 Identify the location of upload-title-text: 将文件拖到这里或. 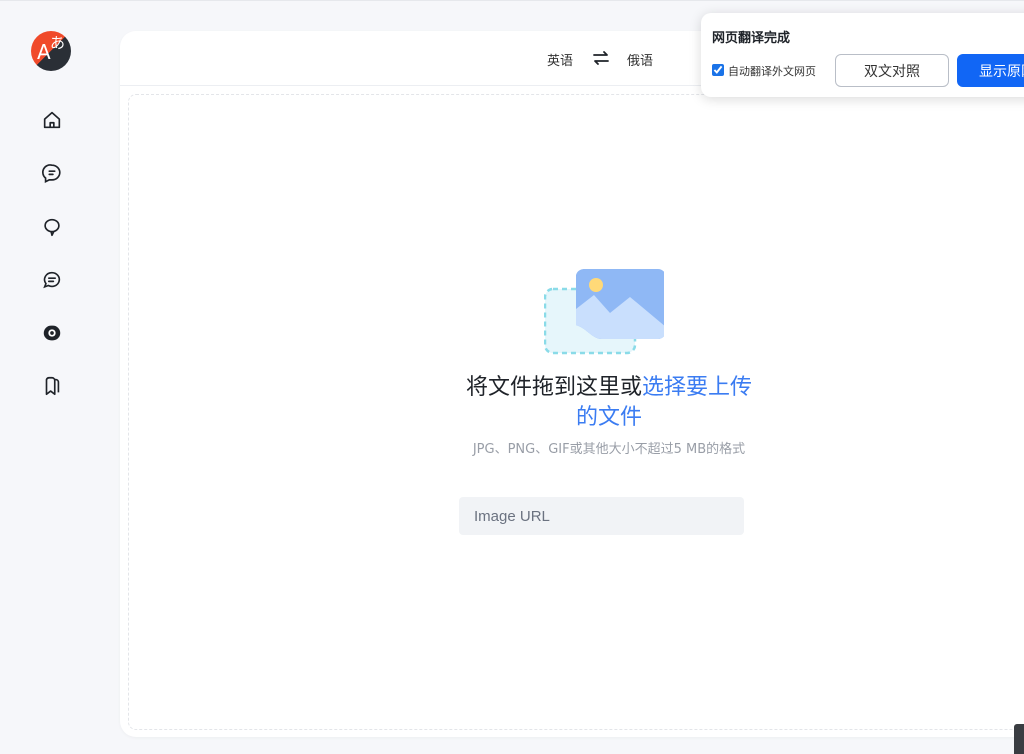
(553, 387).